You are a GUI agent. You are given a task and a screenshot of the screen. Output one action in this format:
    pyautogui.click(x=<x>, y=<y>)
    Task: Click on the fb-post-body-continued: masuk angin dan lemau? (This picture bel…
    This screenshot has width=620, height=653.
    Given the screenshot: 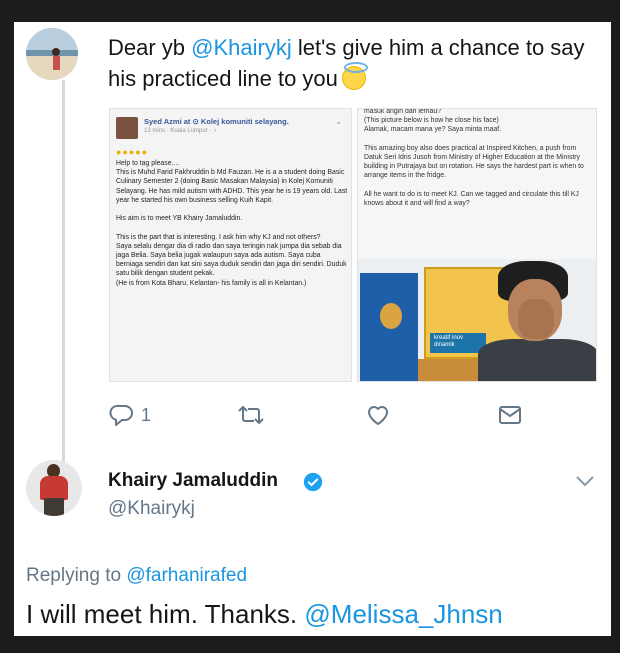 What is the action you would take?
    pyautogui.click(x=474, y=158)
    